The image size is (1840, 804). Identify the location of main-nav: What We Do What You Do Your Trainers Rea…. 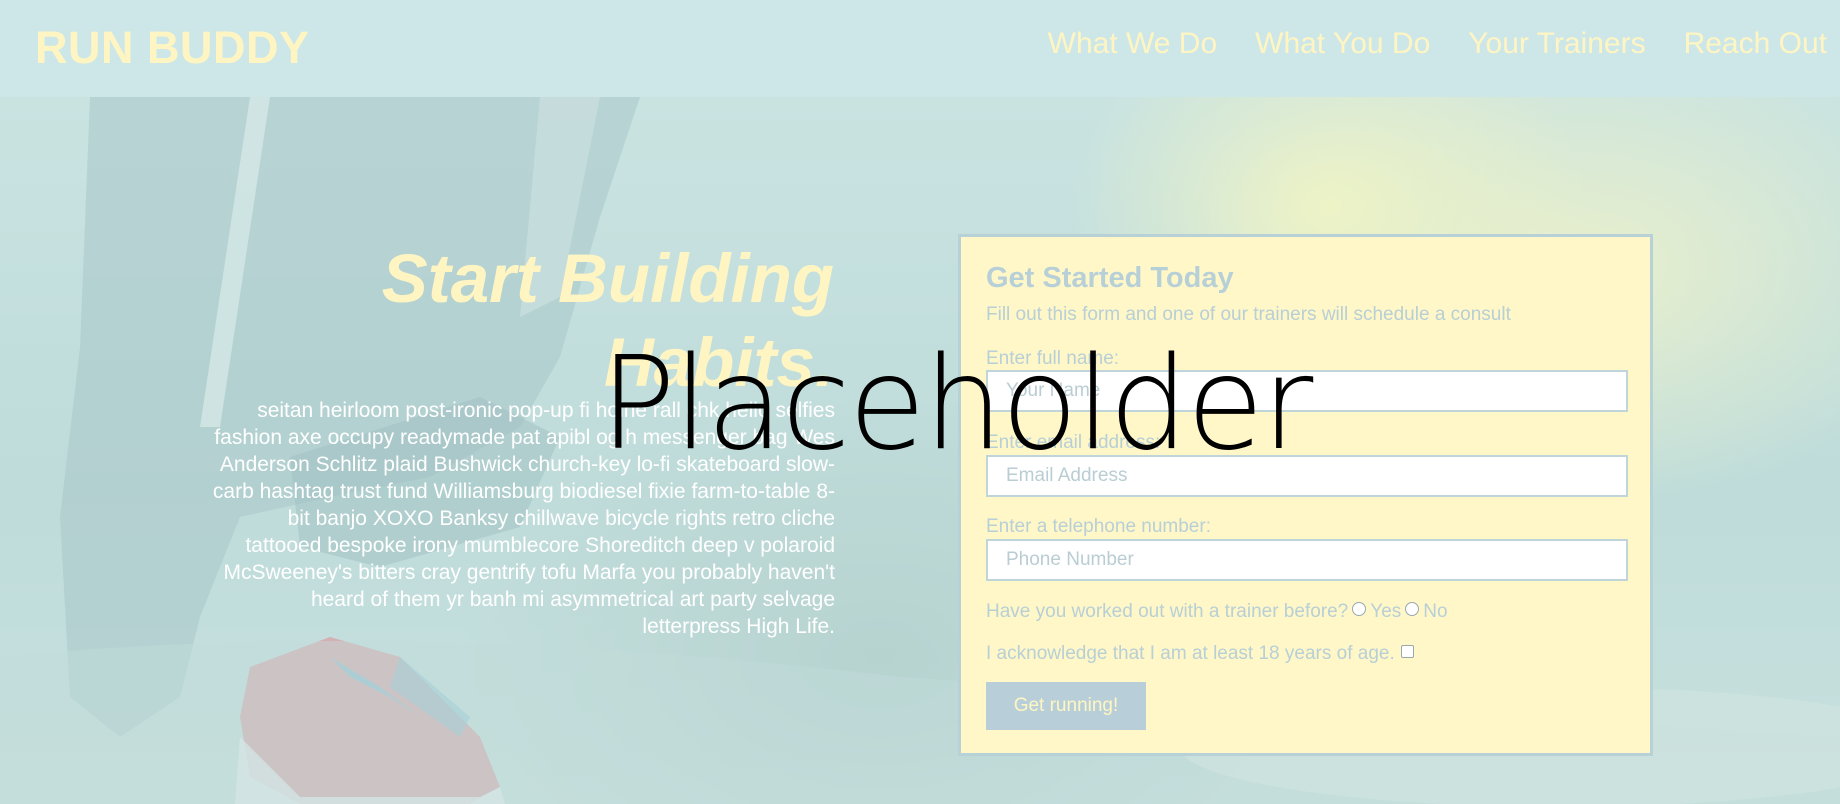
(1437, 44).